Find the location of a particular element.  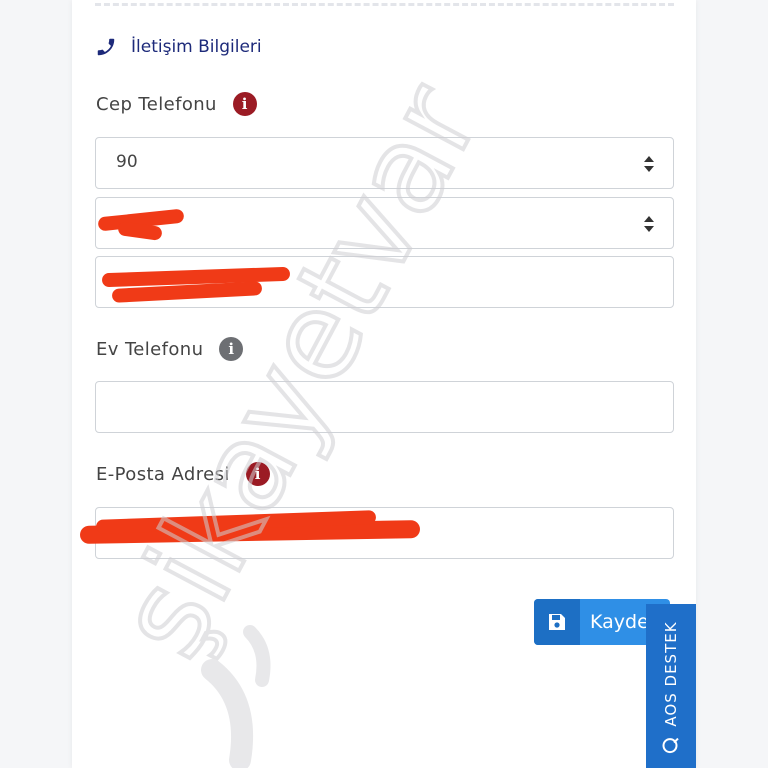

section-heading: İletişim Bilgileri is located at coordinates (178, 47).